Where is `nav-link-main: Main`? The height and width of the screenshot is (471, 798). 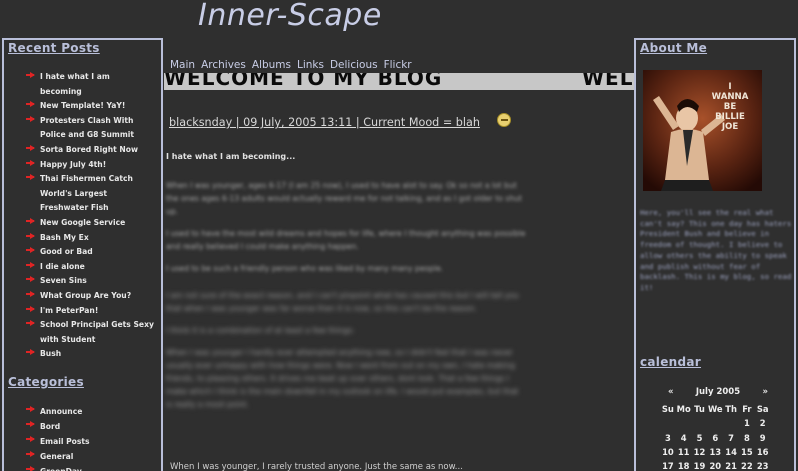
nav-link-main: Main is located at coordinates (182, 65).